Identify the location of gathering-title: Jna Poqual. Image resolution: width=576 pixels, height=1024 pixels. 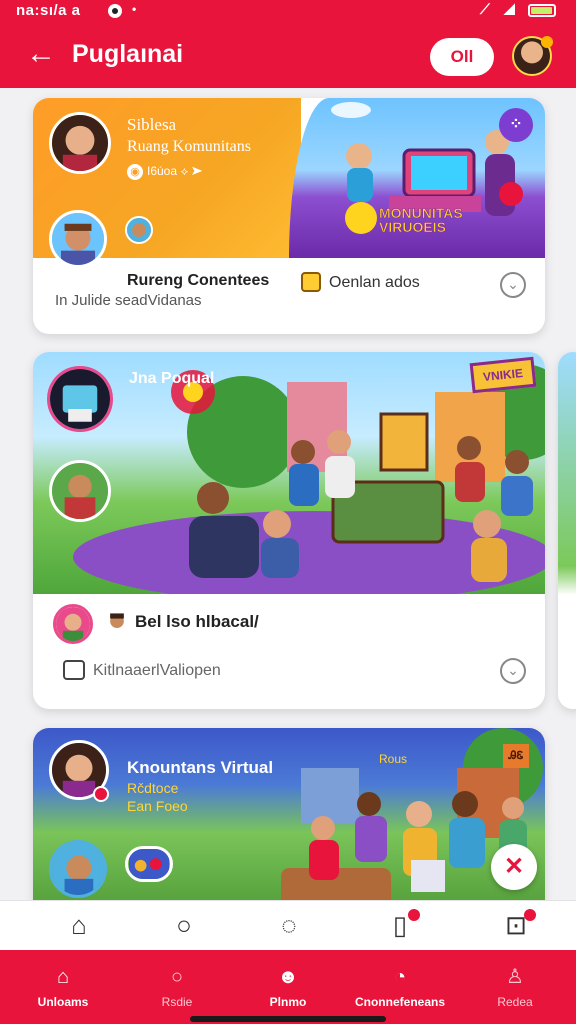
(172, 378).